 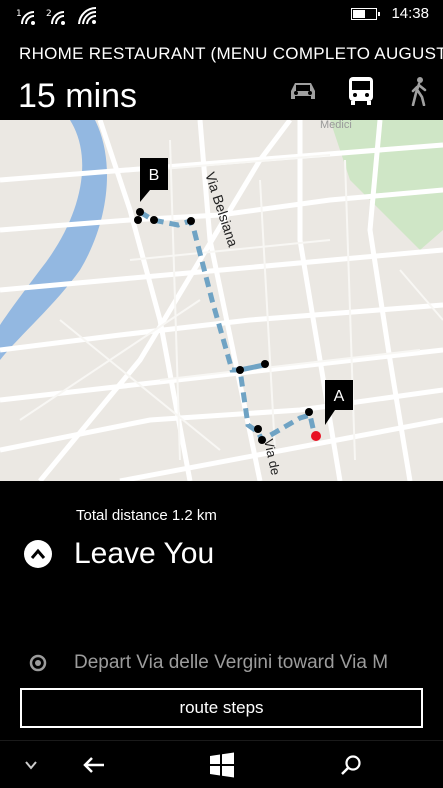 What do you see at coordinates (351, 765) in the screenshot?
I see `search-icon` at bounding box center [351, 765].